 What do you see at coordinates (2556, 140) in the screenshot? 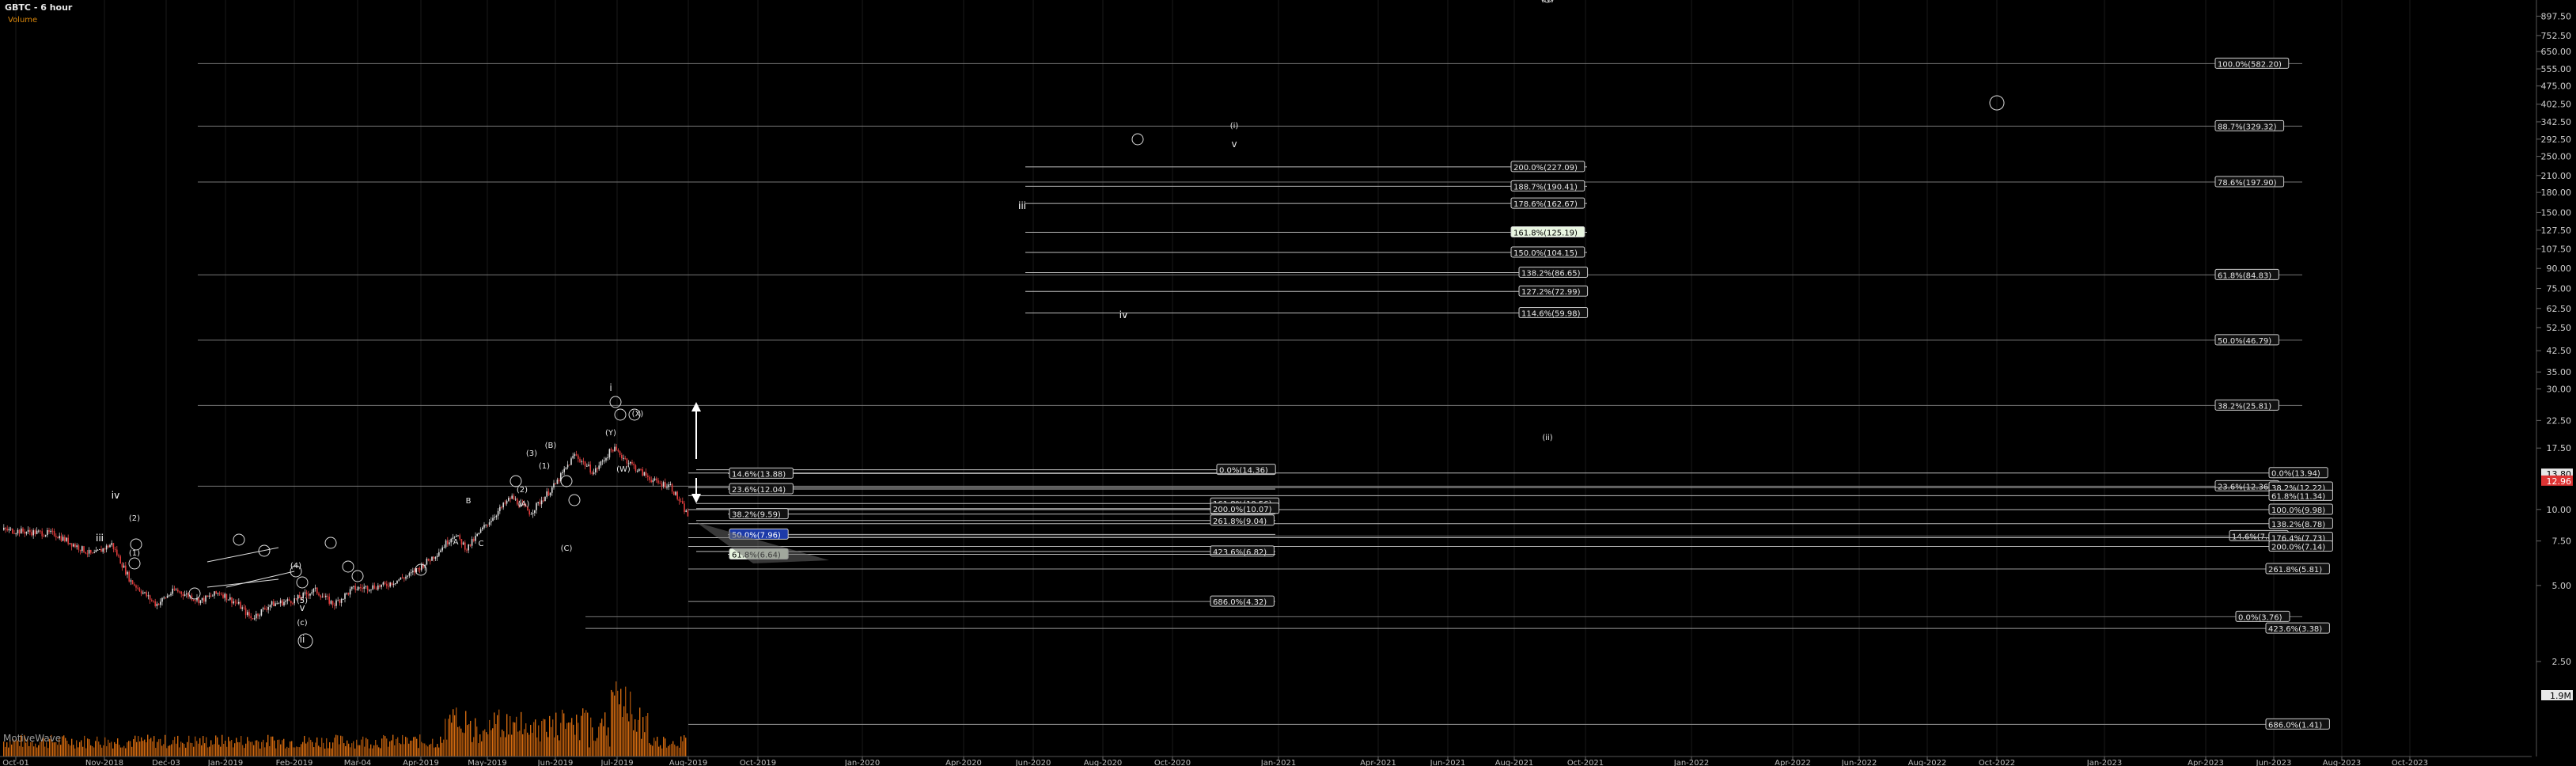
I see `price-tick-label: 292.50` at bounding box center [2556, 140].